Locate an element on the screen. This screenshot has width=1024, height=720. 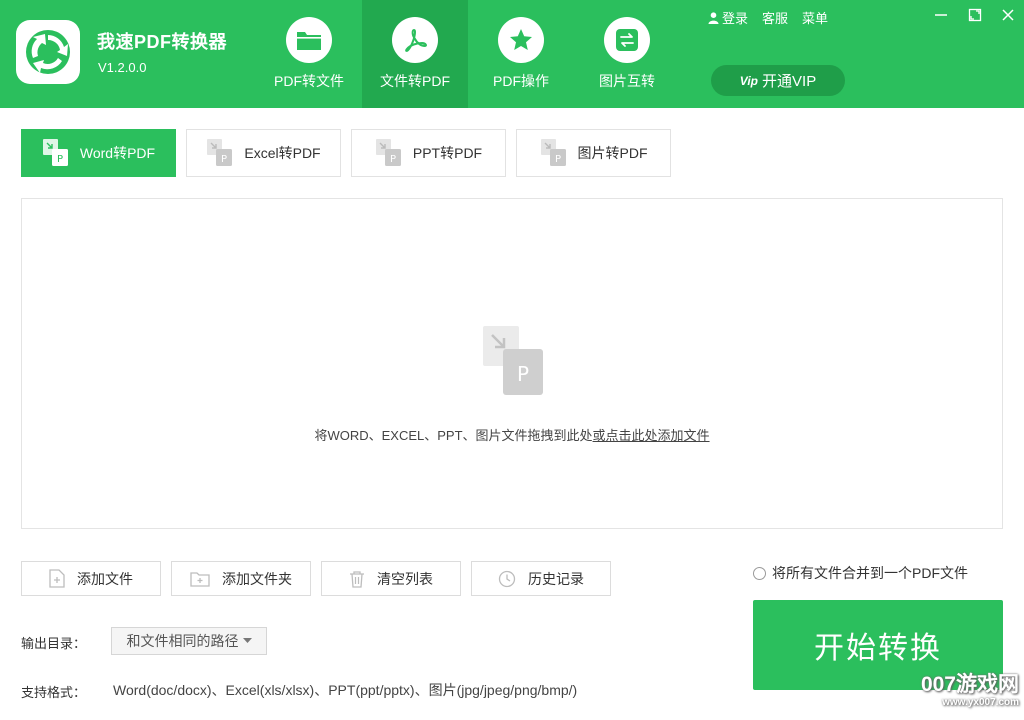
drop-hint: 将WORD、EXCEL、PPT、图片文件拖拽到此处或点击此处添加文件 is located at coordinates (512, 434).